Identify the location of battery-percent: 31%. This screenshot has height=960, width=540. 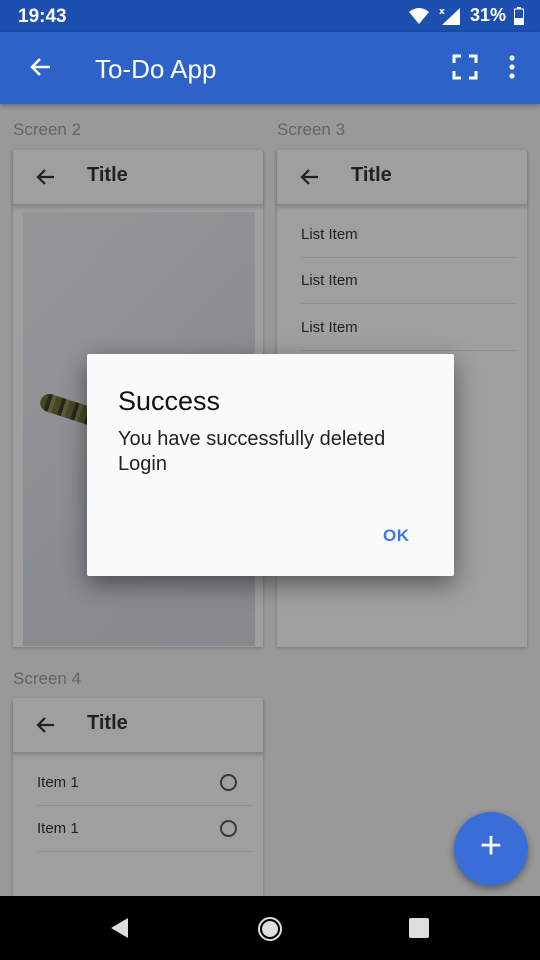
(487, 15).